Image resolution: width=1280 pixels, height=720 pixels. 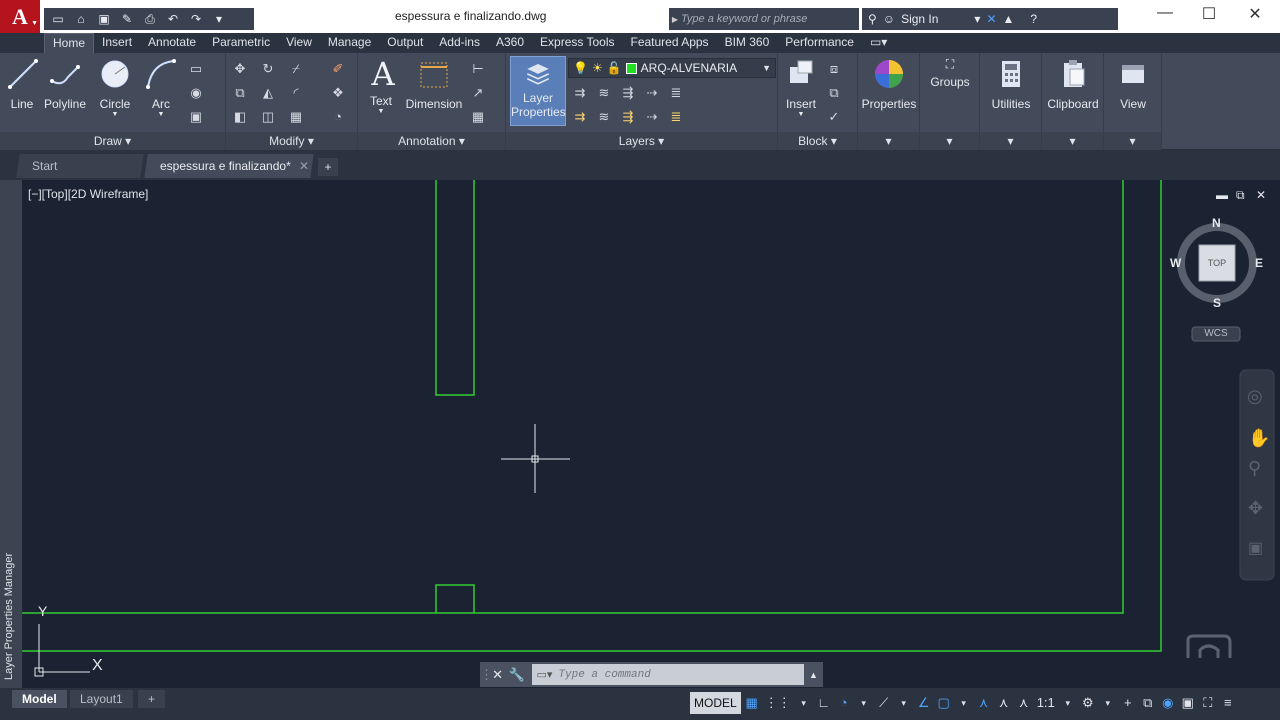 What do you see at coordinates (1165, 13) in the screenshot?
I see `minimize-icon: —` at bounding box center [1165, 13].